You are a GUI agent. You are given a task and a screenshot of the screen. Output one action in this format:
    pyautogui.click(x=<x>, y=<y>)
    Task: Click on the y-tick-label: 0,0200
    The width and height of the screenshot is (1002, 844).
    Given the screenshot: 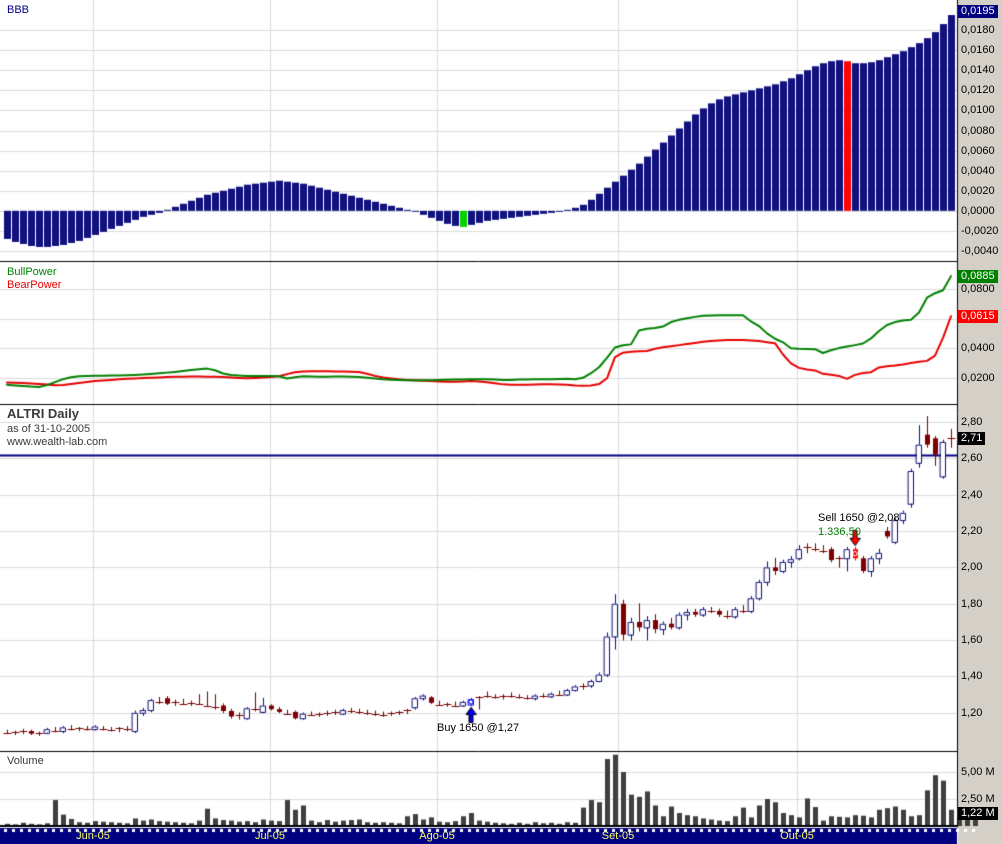 What is the action you would take?
    pyautogui.click(x=978, y=378)
    